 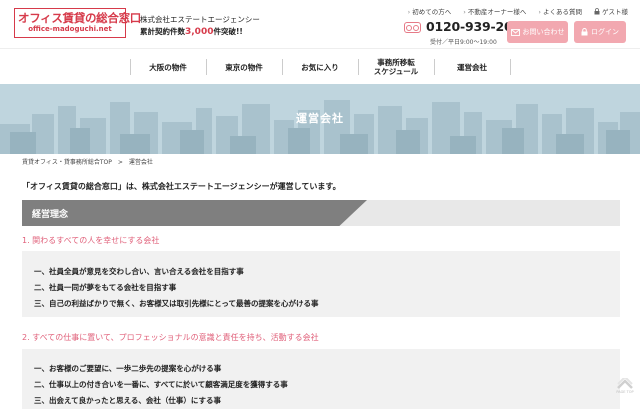 What do you see at coordinates (199, 32) in the screenshot?
I see `contracts-number: 3,000` at bounding box center [199, 32].